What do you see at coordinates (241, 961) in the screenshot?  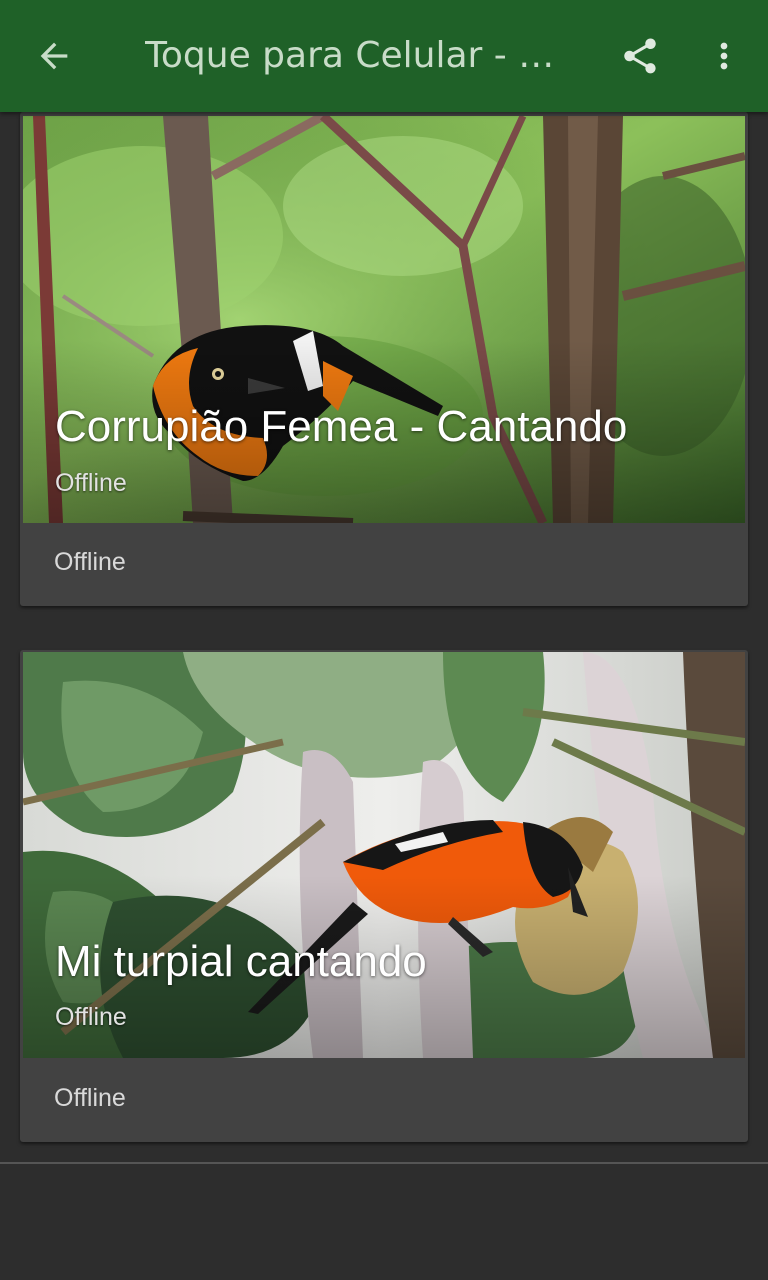 I see `card-title: Mi turpial cantando` at bounding box center [241, 961].